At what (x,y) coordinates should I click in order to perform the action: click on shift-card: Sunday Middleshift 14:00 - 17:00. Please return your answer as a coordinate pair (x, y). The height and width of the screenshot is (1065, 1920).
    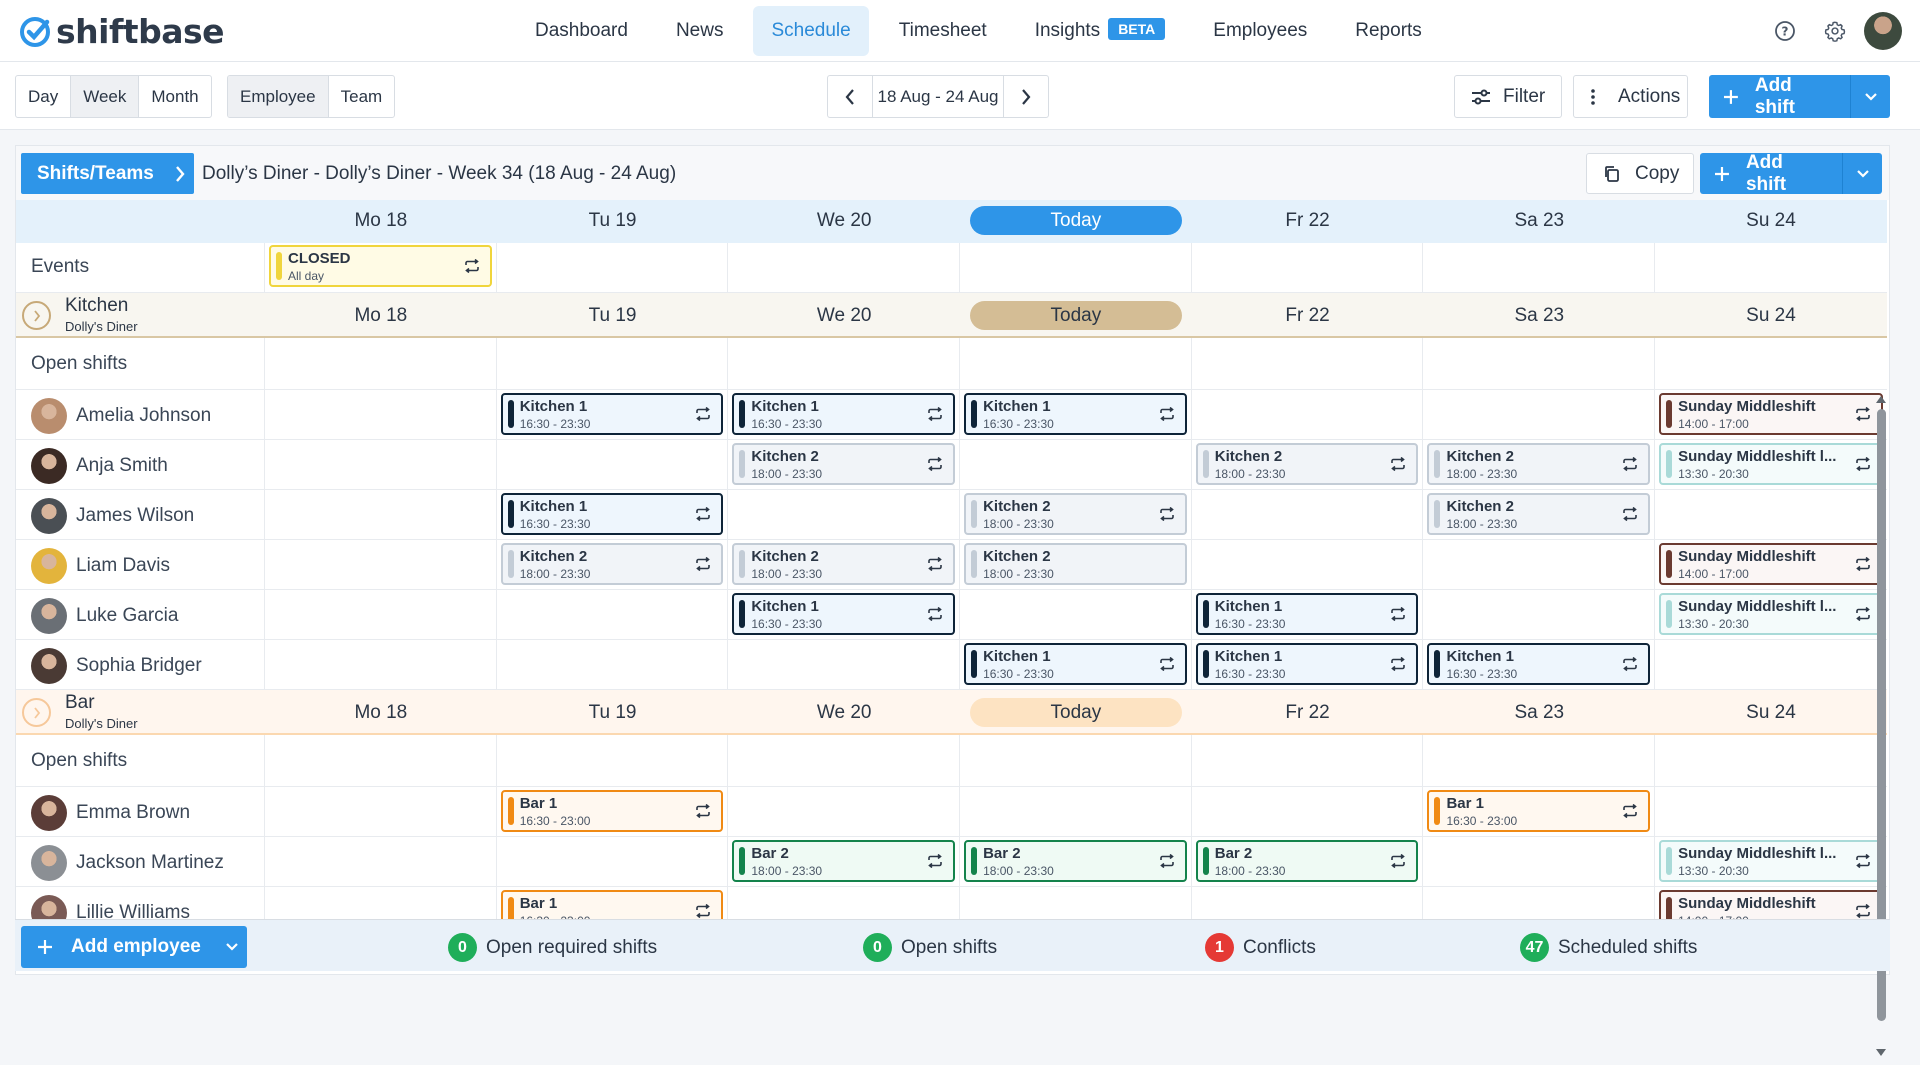
    Looking at the image, I should click on (1771, 564).